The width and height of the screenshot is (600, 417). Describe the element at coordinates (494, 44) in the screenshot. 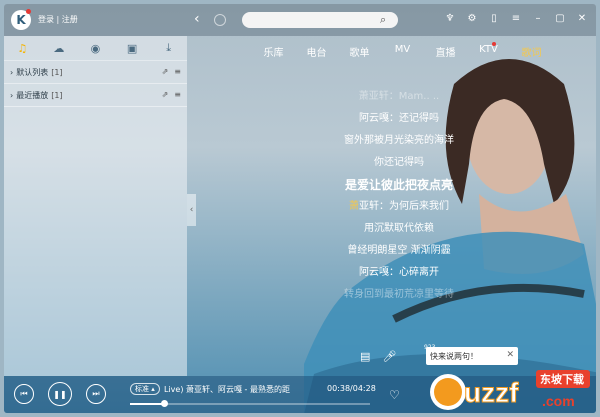

I see `ktv-new-dot` at that location.